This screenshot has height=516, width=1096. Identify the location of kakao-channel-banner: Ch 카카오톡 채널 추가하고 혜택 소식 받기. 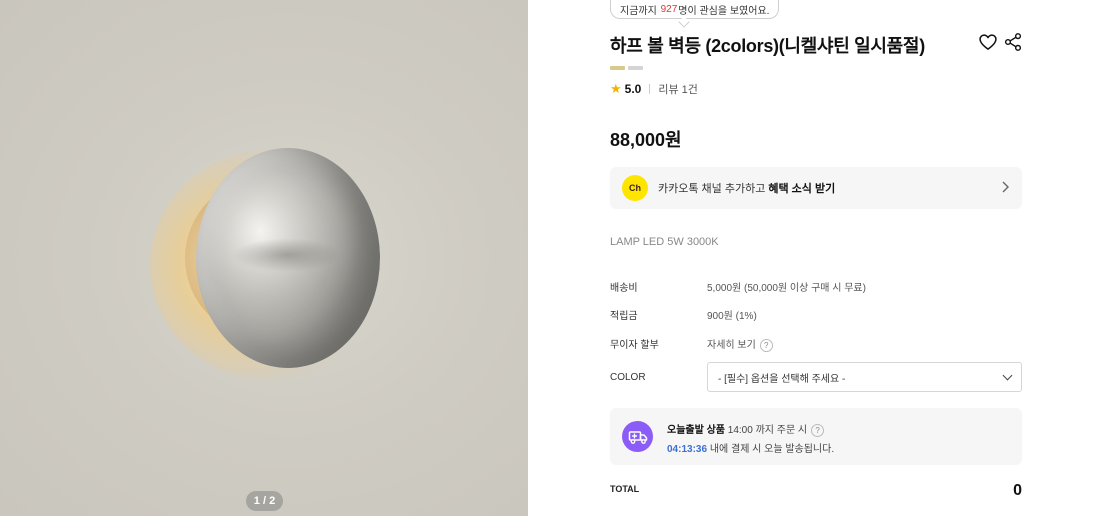
(816, 188).